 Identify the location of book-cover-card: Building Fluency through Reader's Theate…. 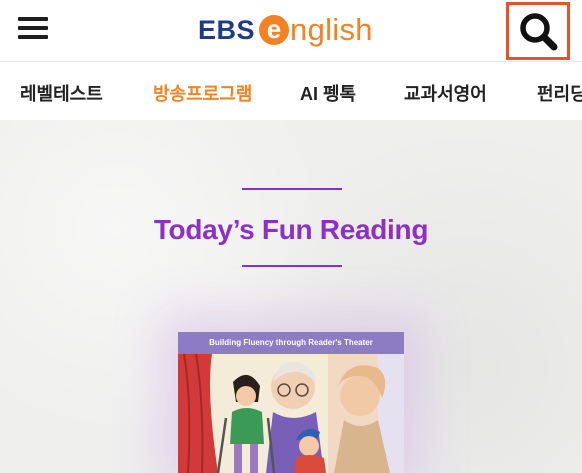
(291, 402).